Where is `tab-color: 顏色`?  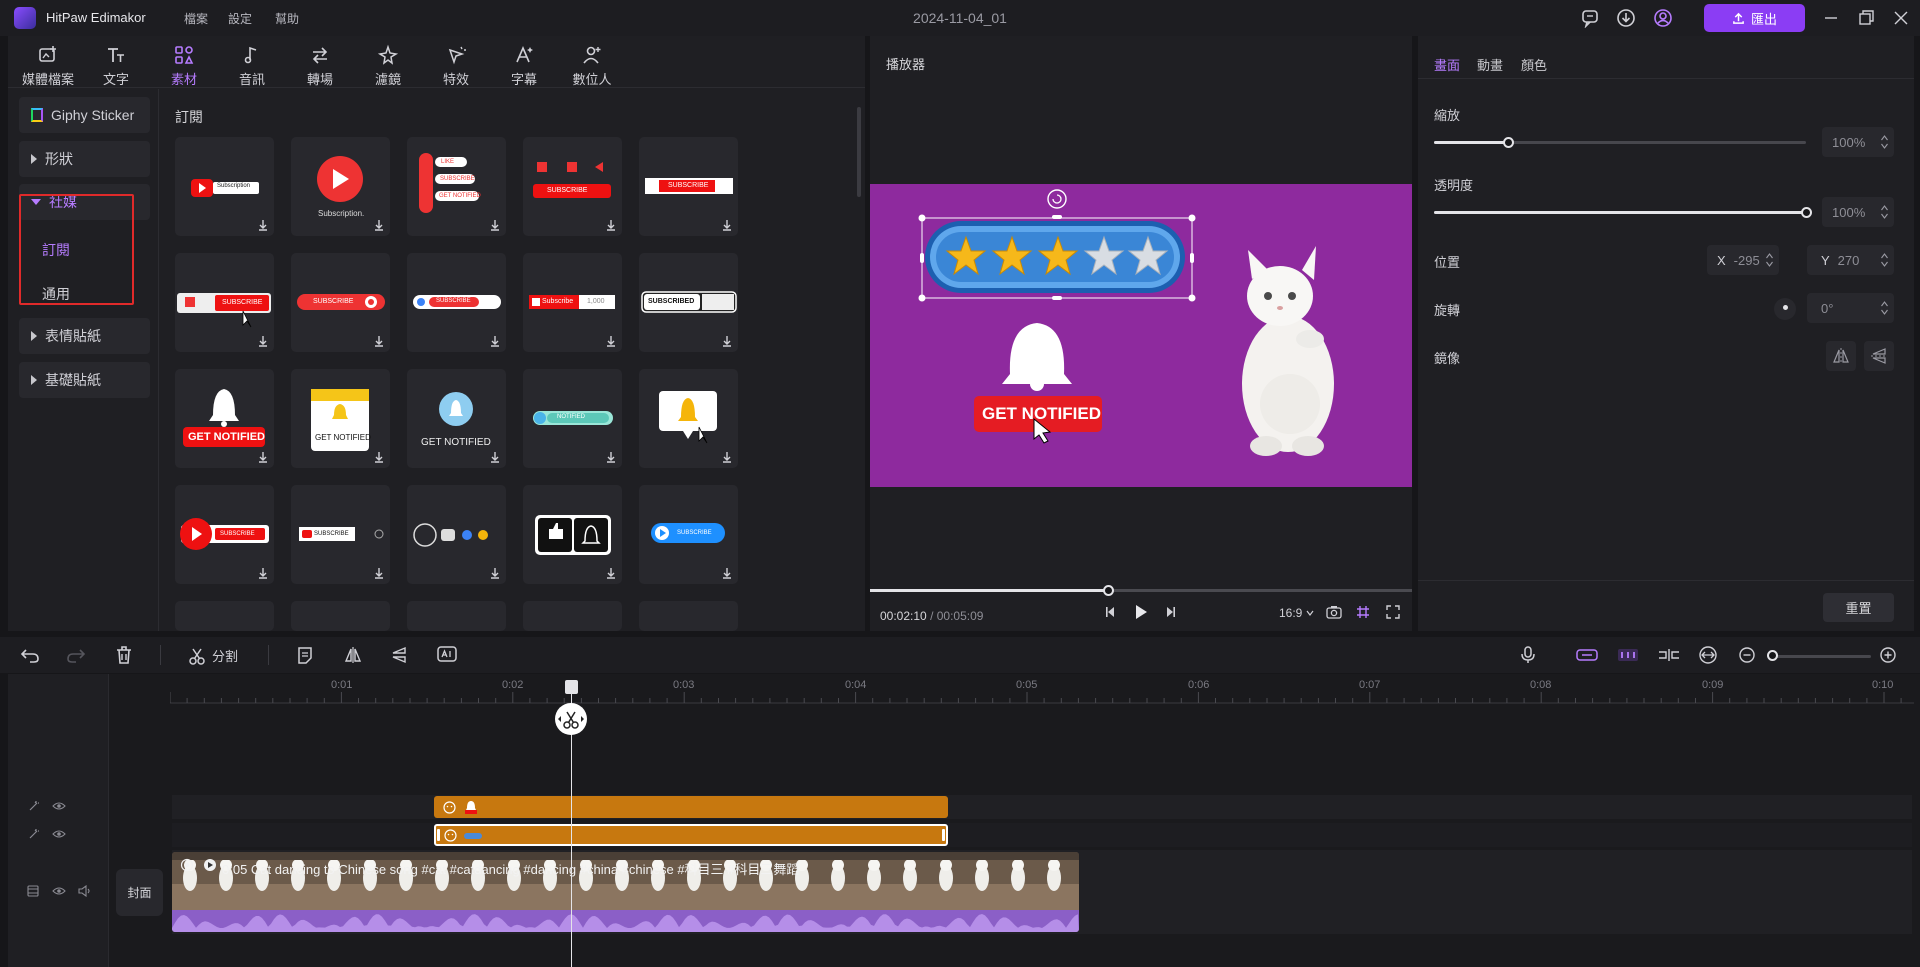 tab-color: 顏色 is located at coordinates (1534, 64).